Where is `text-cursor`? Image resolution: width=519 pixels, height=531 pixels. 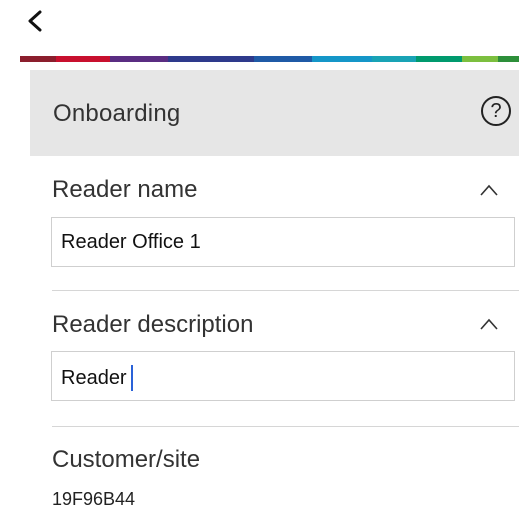 text-cursor is located at coordinates (131, 378).